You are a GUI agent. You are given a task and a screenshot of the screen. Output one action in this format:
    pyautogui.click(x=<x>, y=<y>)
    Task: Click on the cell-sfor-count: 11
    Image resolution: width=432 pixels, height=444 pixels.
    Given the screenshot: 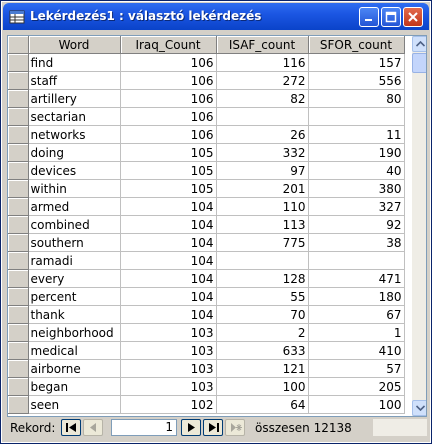 What is the action you would take?
    pyautogui.click(x=356, y=134)
    